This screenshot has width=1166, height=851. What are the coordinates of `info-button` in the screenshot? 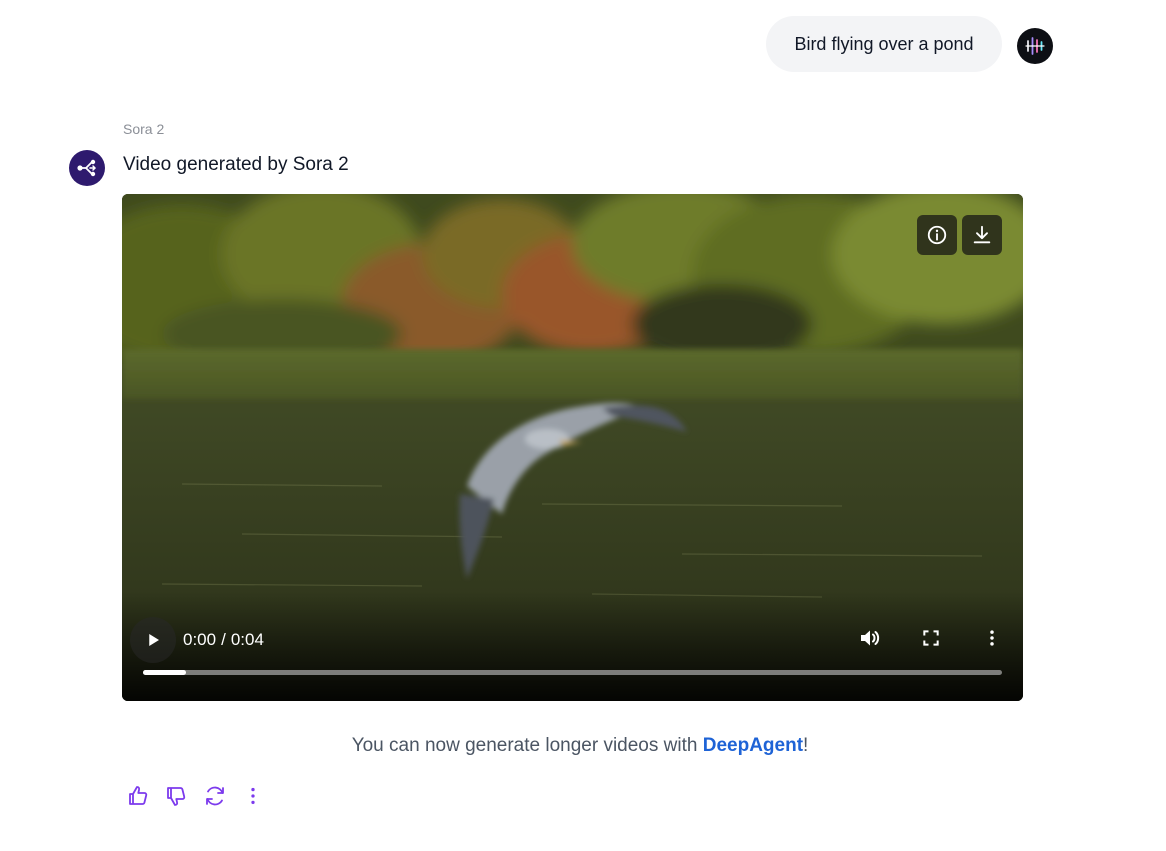 It's located at (937, 235).